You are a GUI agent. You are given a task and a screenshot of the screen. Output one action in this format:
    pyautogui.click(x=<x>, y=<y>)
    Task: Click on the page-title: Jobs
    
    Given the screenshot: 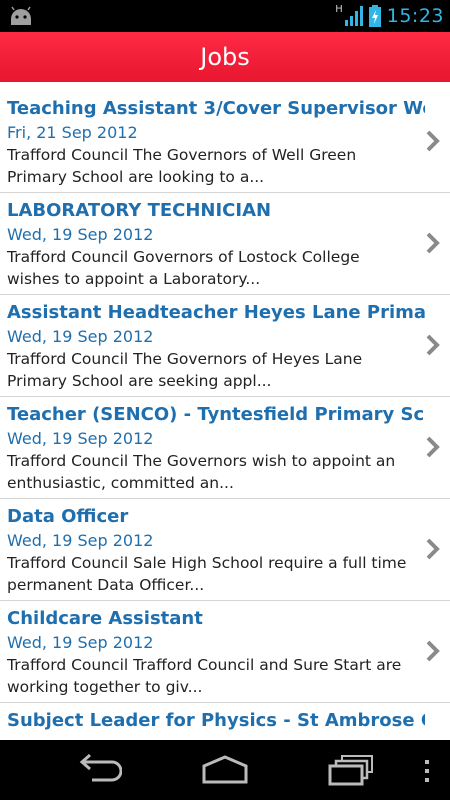 What is the action you would take?
    pyautogui.click(x=225, y=57)
    